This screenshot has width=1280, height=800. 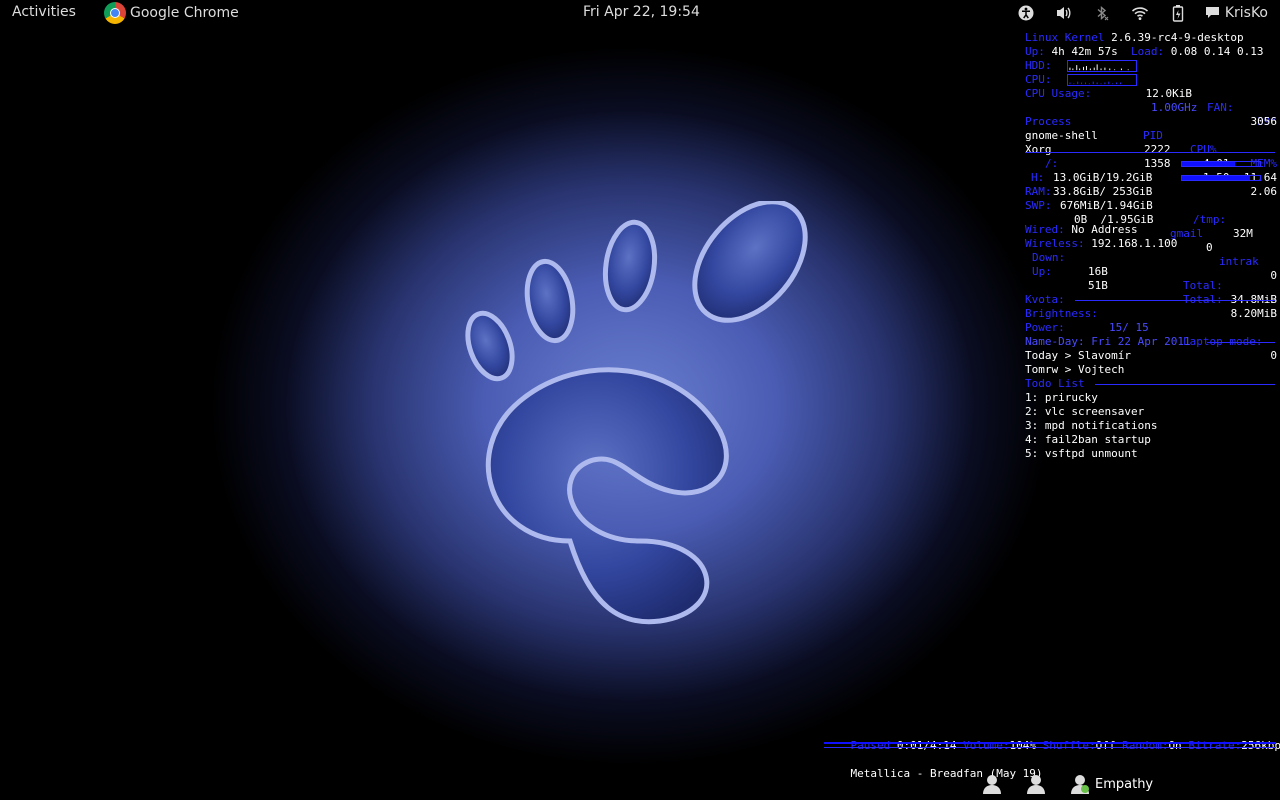 What do you see at coordinates (1212, 13) in the screenshot?
I see `chat-icon` at bounding box center [1212, 13].